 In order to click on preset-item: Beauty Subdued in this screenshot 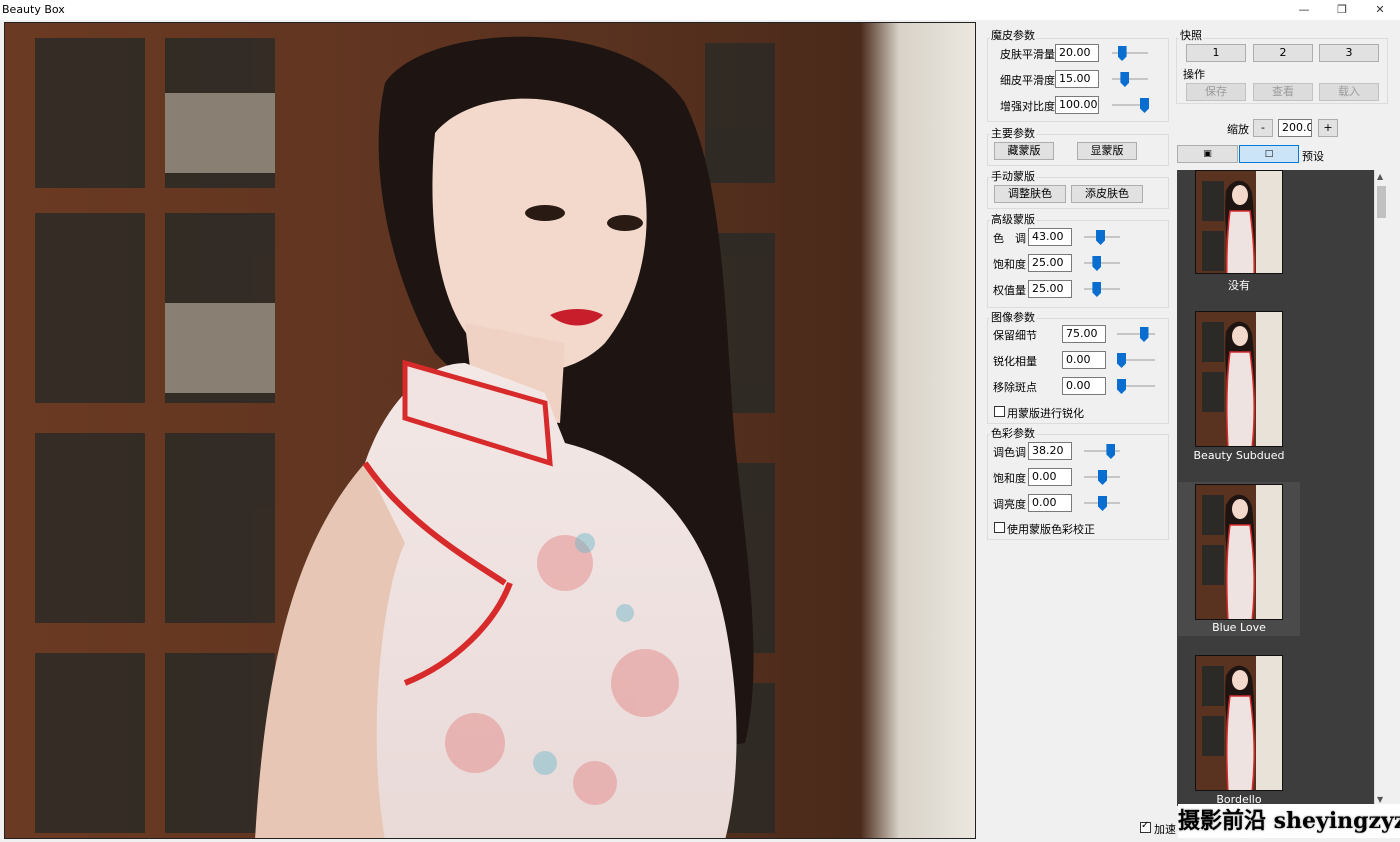, I will do `click(1239, 391)`.